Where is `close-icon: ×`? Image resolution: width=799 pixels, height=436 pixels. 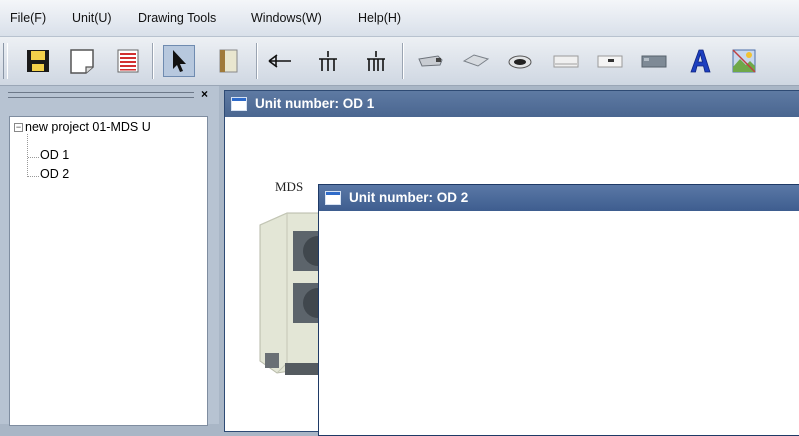 close-icon: × is located at coordinates (204, 94).